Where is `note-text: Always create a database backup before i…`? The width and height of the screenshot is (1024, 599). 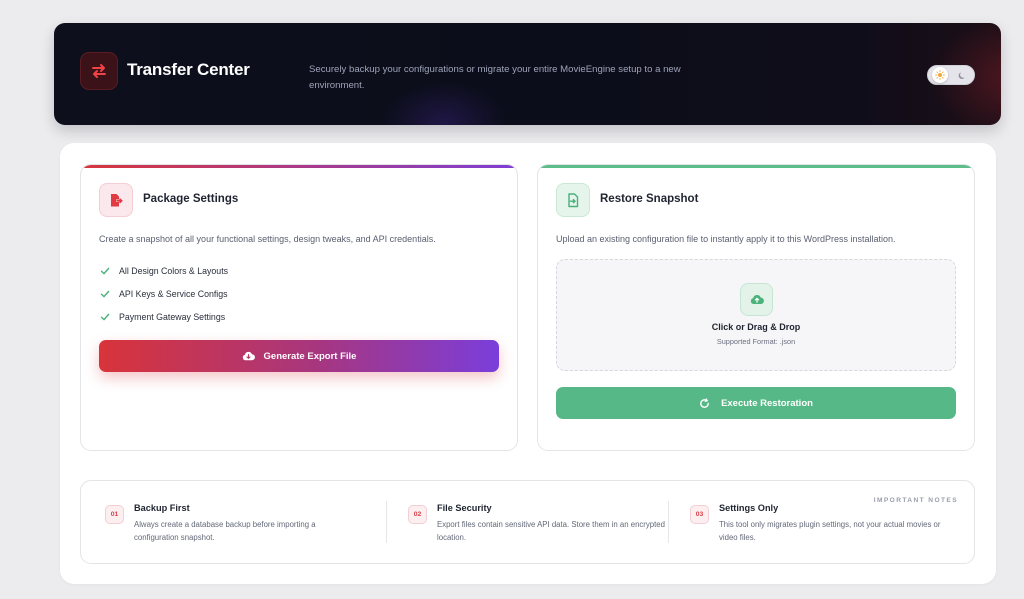
note-text: Always create a database backup before i… is located at coordinates (225, 531).